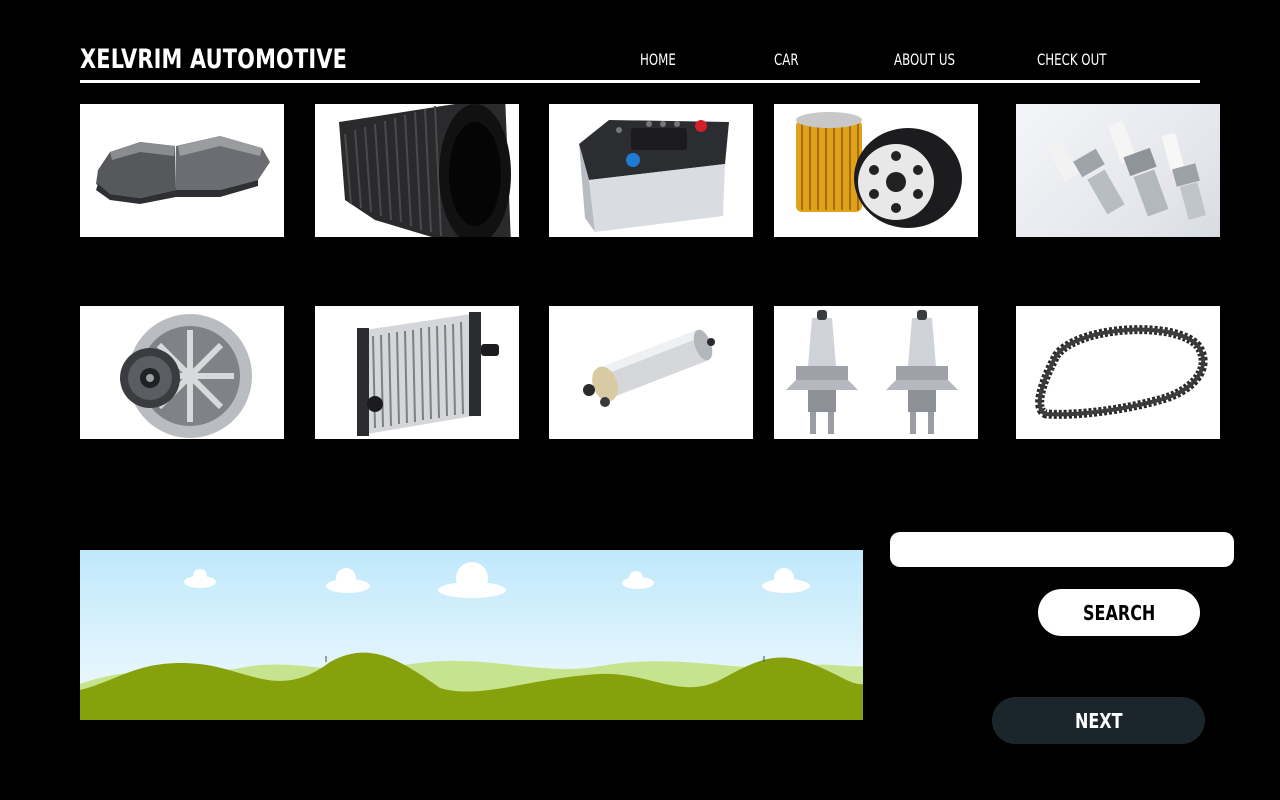 Image resolution: width=1280 pixels, height=800 pixels. What do you see at coordinates (654, 176) in the screenshot?
I see `car-battery-icon` at bounding box center [654, 176].